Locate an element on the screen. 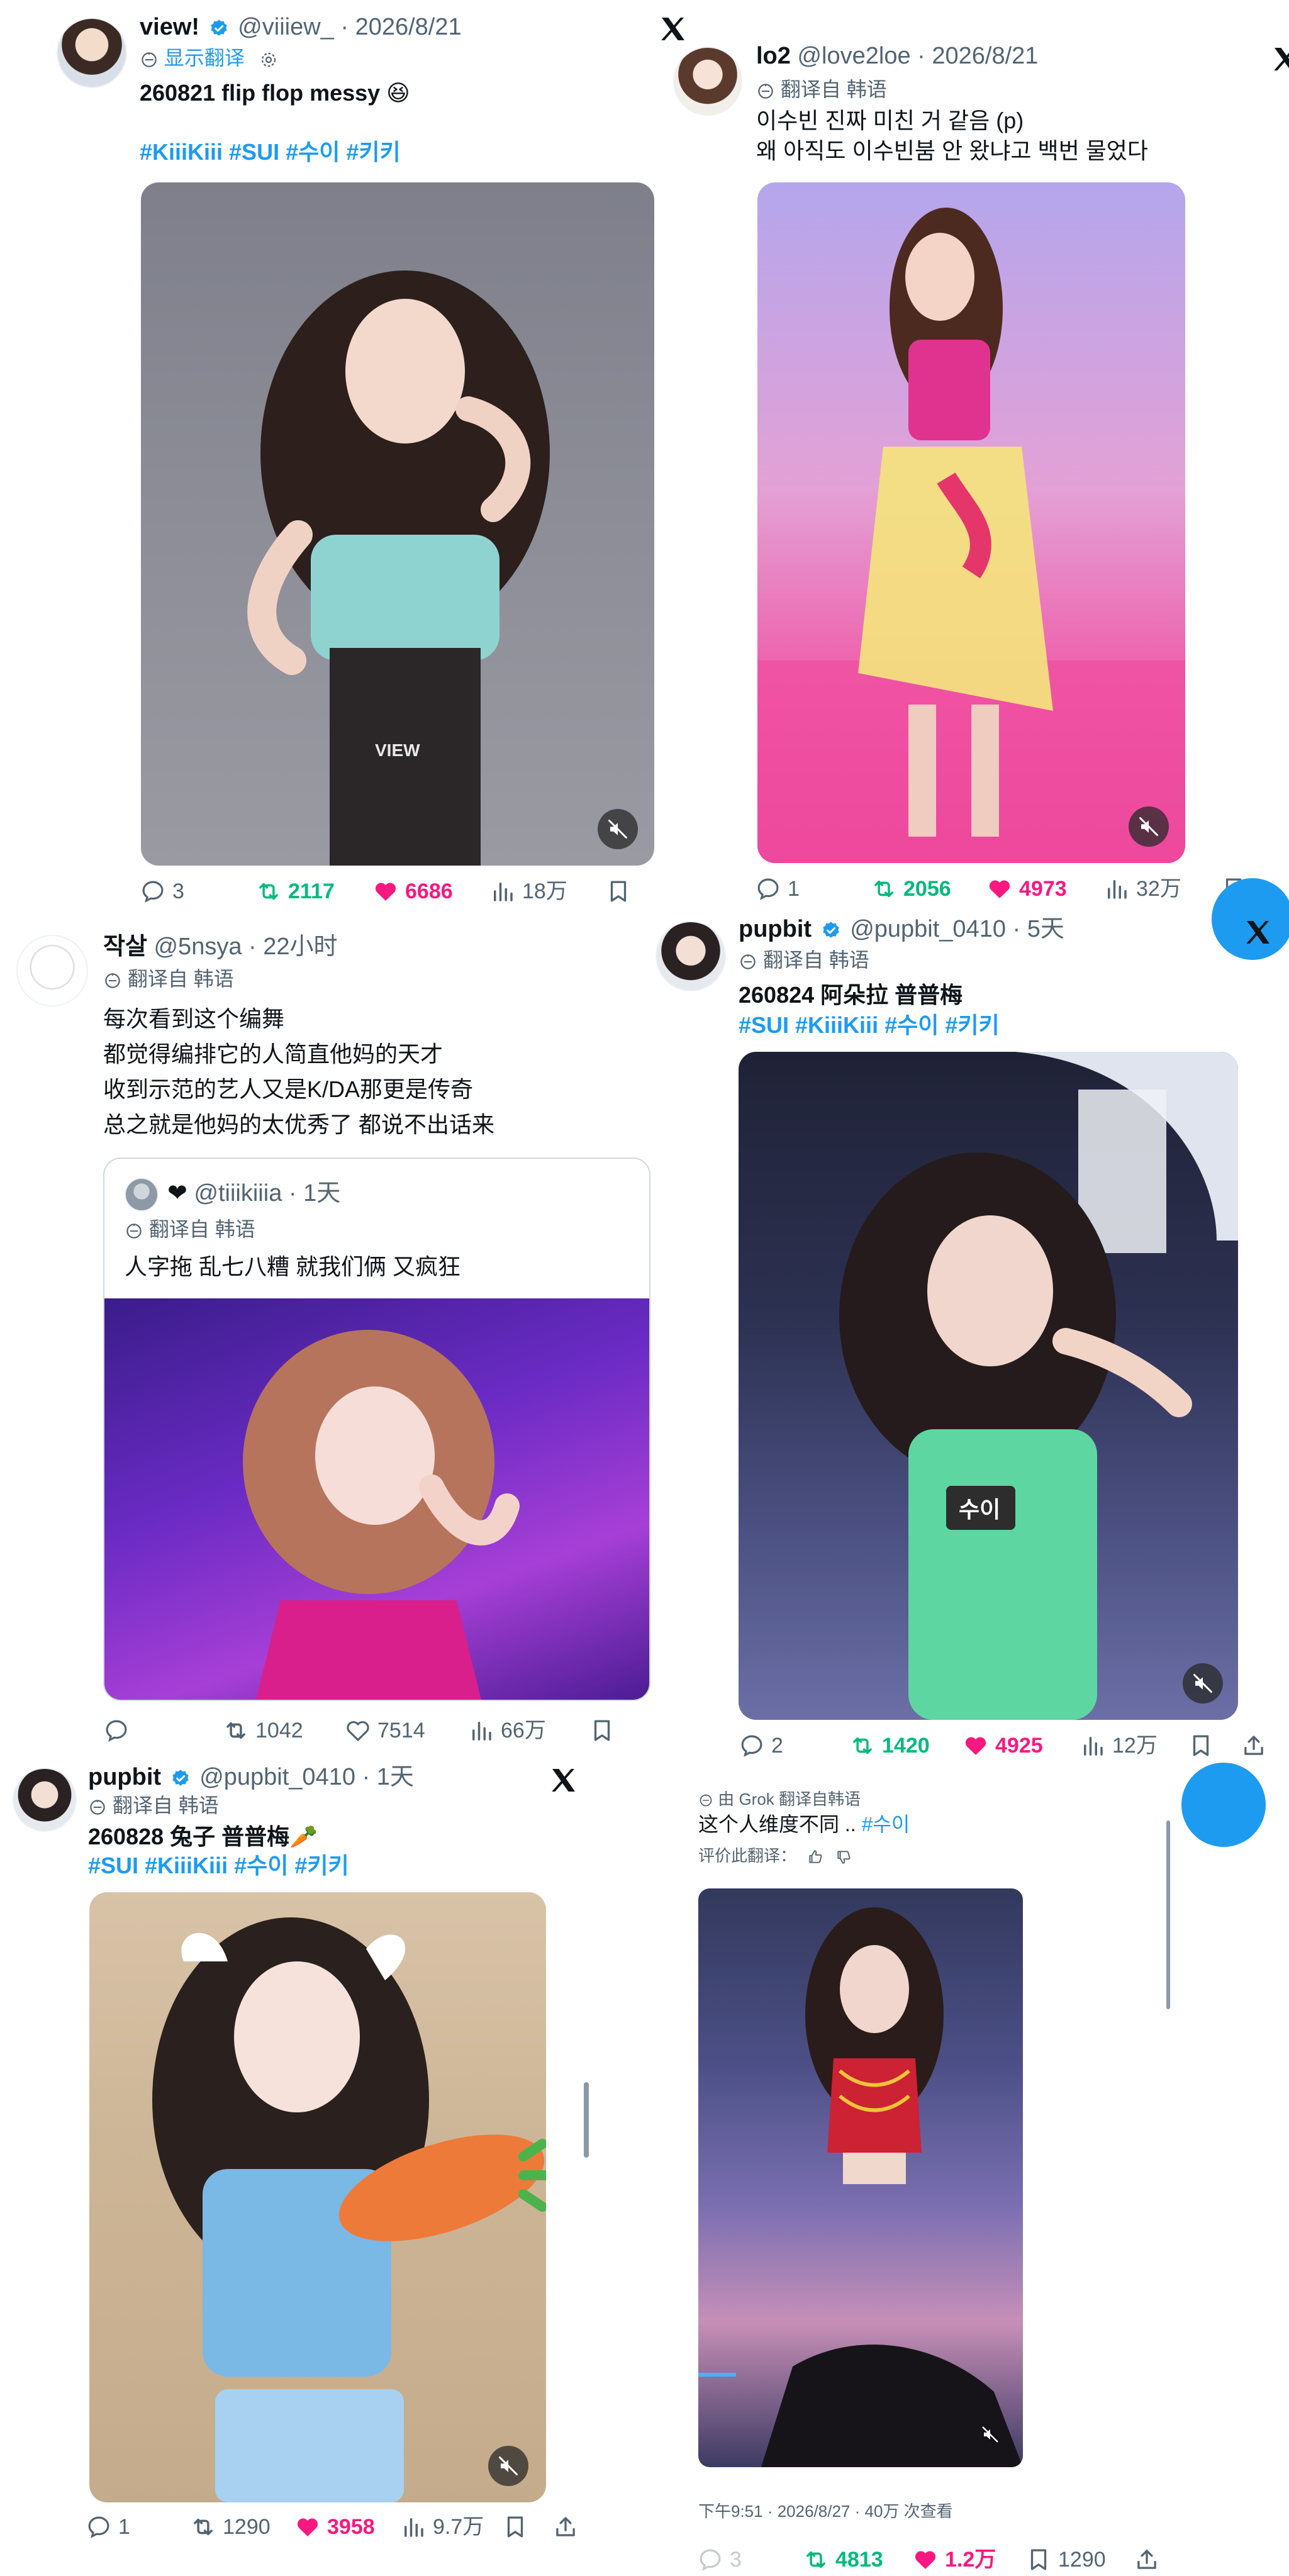 Image resolution: width=1289 pixels, height=2576 pixels. retweet-count: 2117 is located at coordinates (311, 891).